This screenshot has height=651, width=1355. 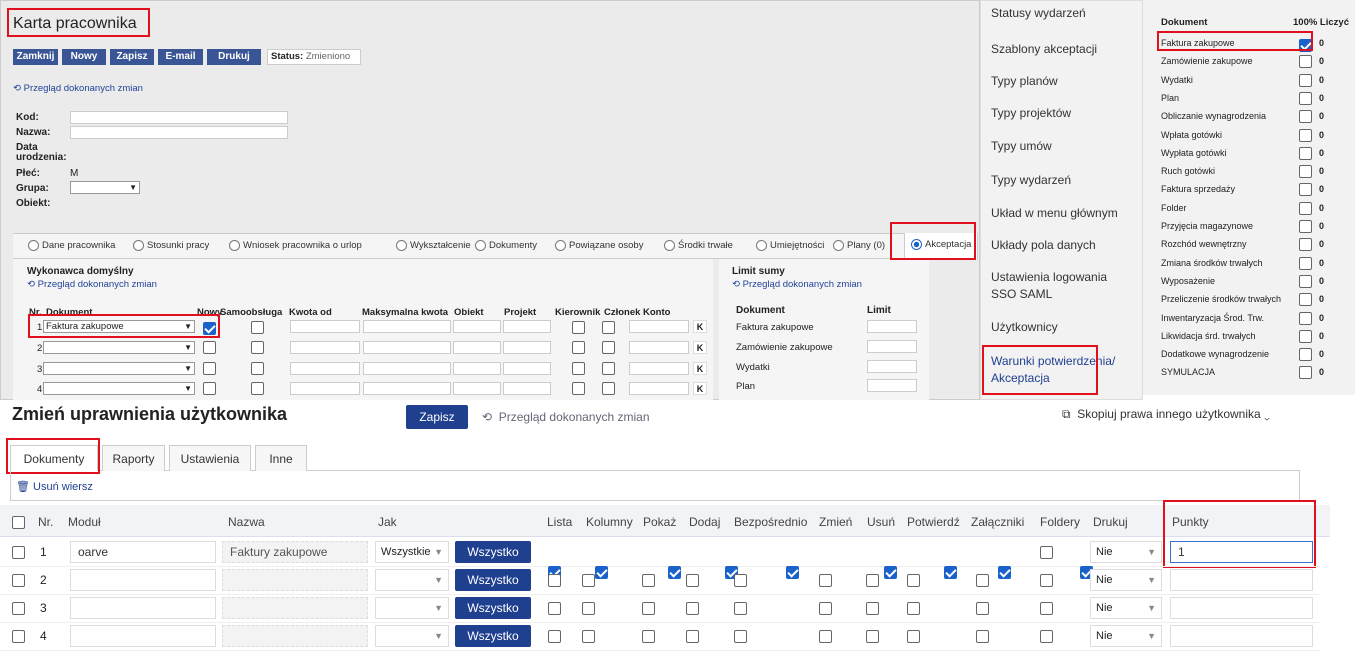 What do you see at coordinates (1024, 81) in the screenshot?
I see `menu-item: Typy planów` at bounding box center [1024, 81].